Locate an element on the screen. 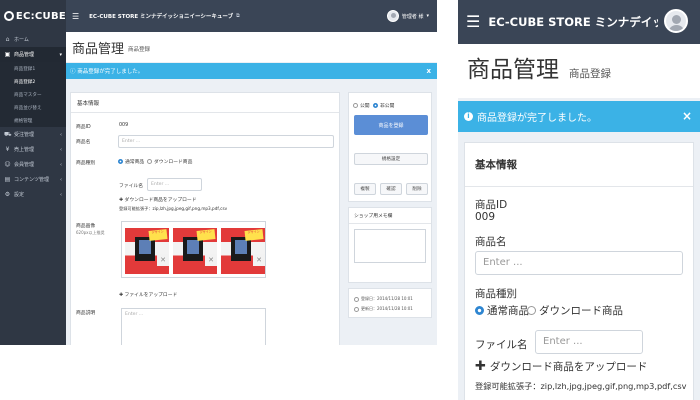 This screenshot has width=700, height=400. home-icon: ⌂ is located at coordinates (7, 39).